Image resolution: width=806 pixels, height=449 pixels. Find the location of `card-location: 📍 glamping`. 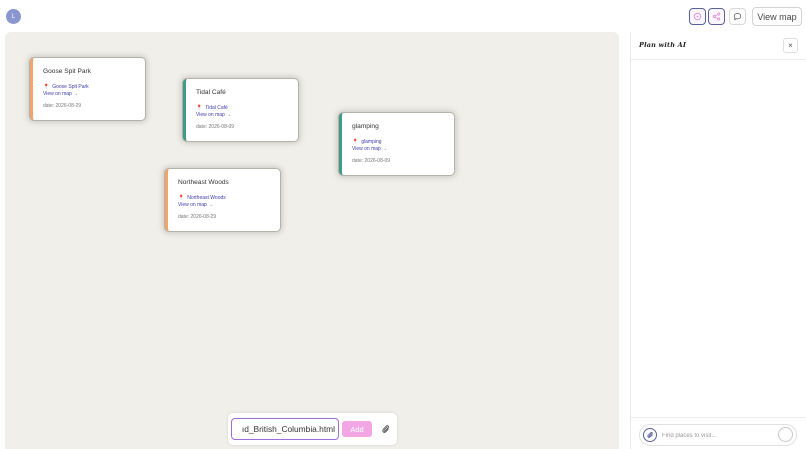

card-location: 📍 glamping is located at coordinates (403, 142).